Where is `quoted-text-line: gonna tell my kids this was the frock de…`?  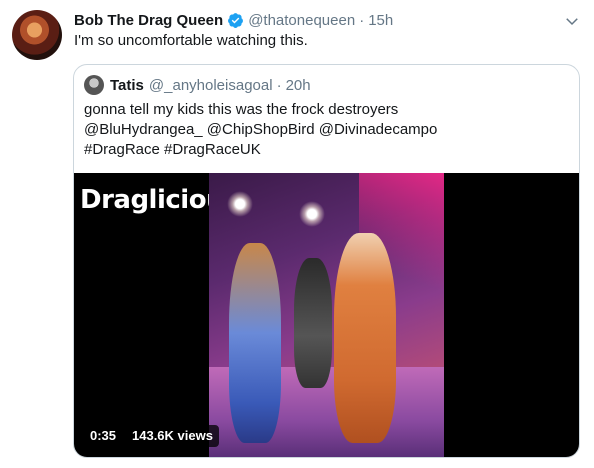
quoted-text-line: gonna tell my kids this was the frock de… is located at coordinates (241, 109).